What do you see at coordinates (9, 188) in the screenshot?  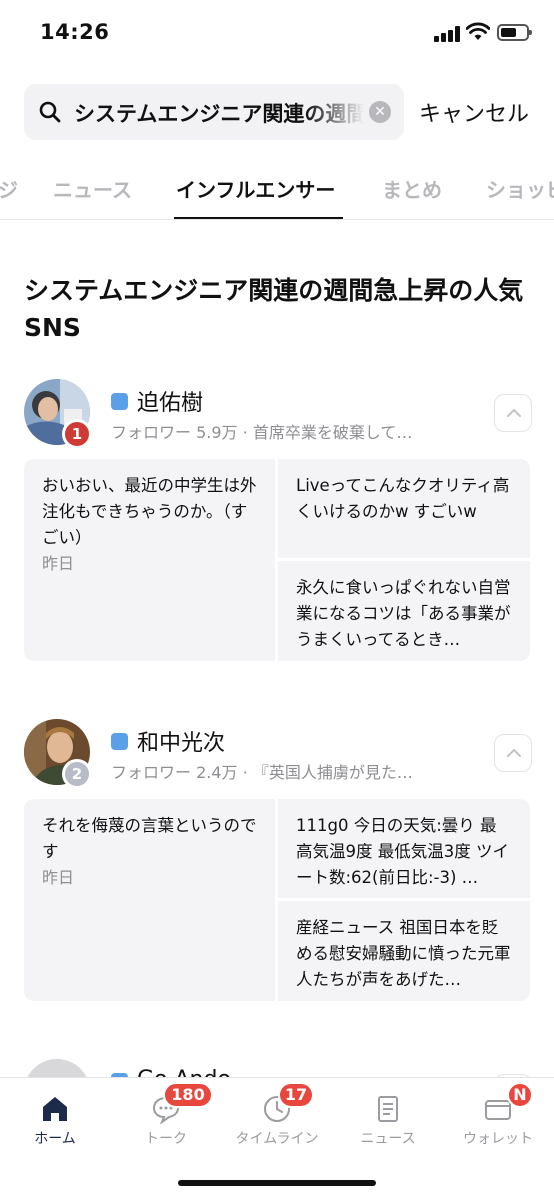 I see `tab-partial-left: ジ` at bounding box center [9, 188].